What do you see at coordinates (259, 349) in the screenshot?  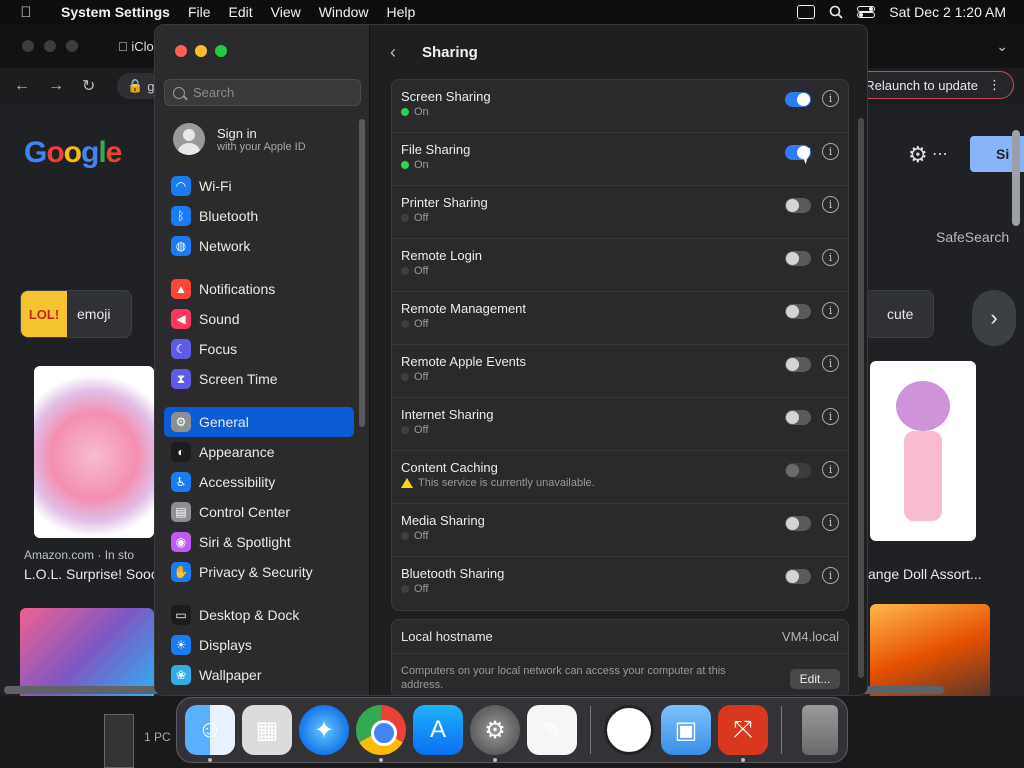 I see `sidebar-item-focus: ☾ Focus` at bounding box center [259, 349].